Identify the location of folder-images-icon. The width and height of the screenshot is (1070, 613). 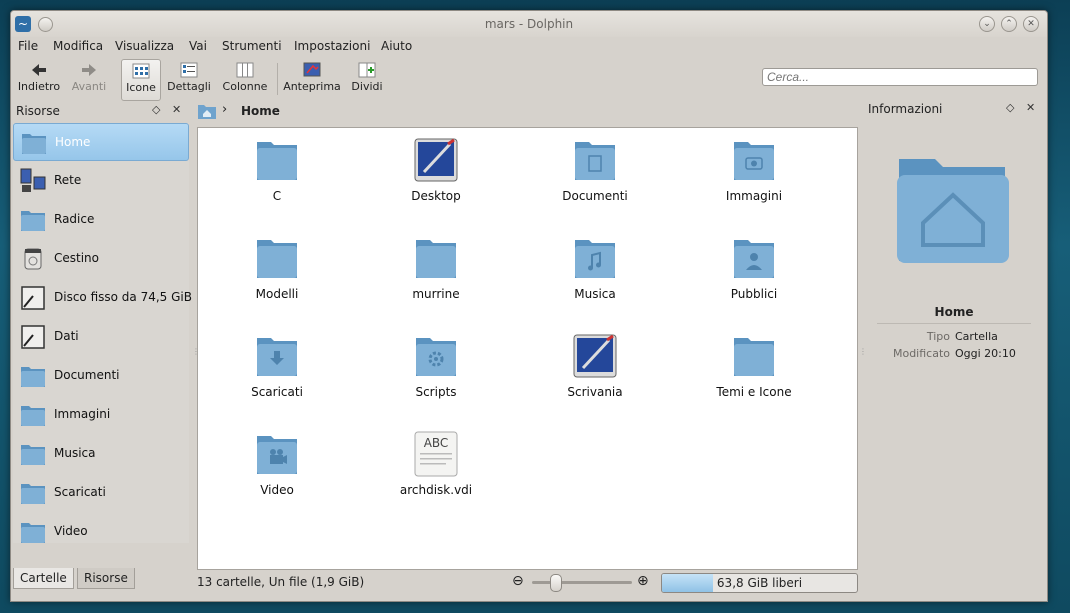
(754, 161).